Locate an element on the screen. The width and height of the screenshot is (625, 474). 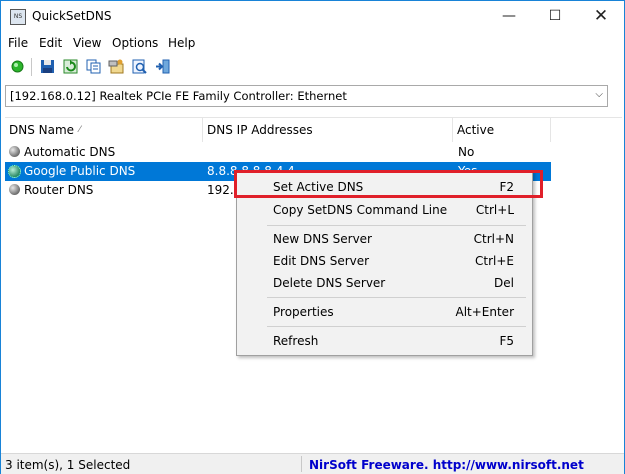
menu-item-label: Refresh is located at coordinates (296, 341).